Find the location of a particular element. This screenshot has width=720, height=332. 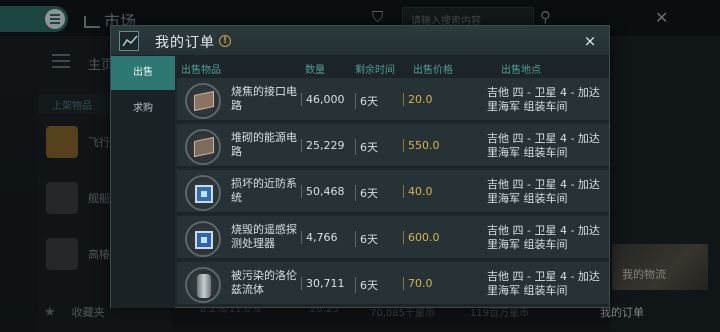

defense-system-icon is located at coordinates (203, 193).